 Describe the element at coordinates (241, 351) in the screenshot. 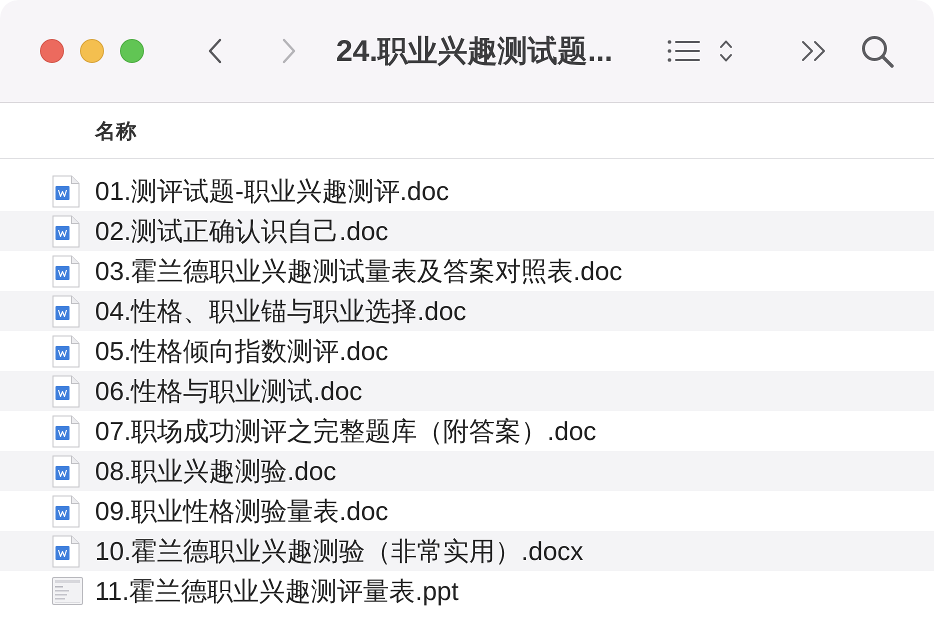

I see `file-name: 05.性格倾向指数测评.doc` at that location.